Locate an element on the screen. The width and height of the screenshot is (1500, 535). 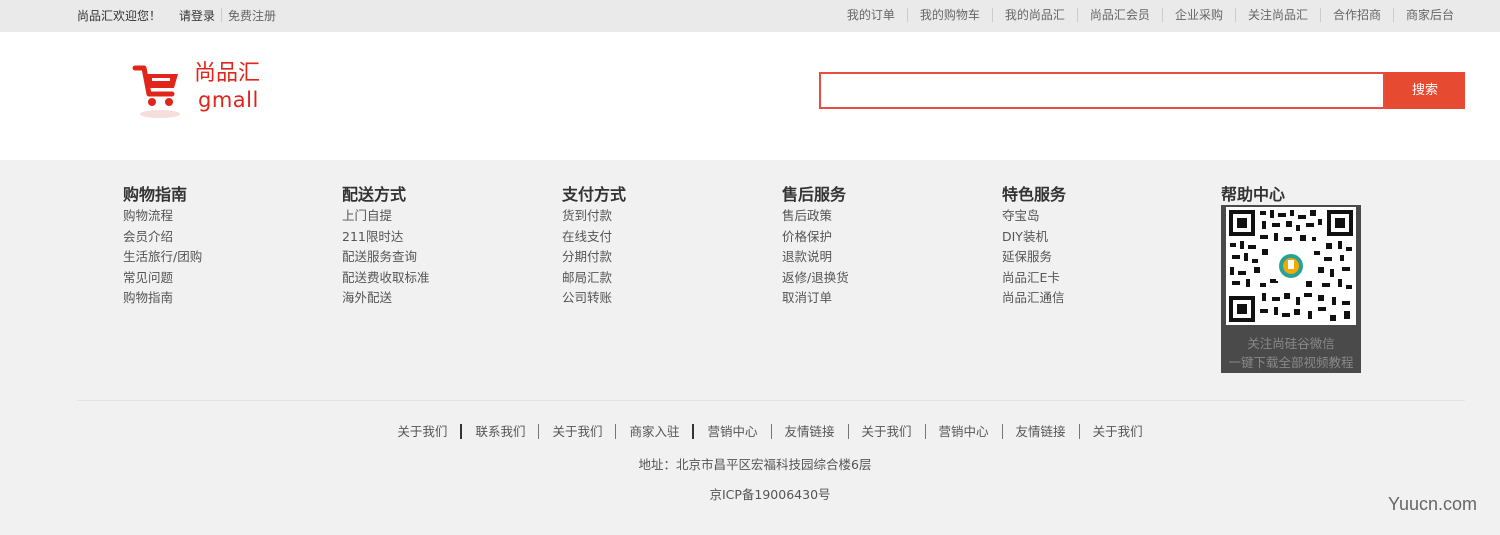
help-column-payment: 支付方式 货到付款 在线支付 分期付款 邮局汇款 公司转账 is located at coordinates (652, 247).